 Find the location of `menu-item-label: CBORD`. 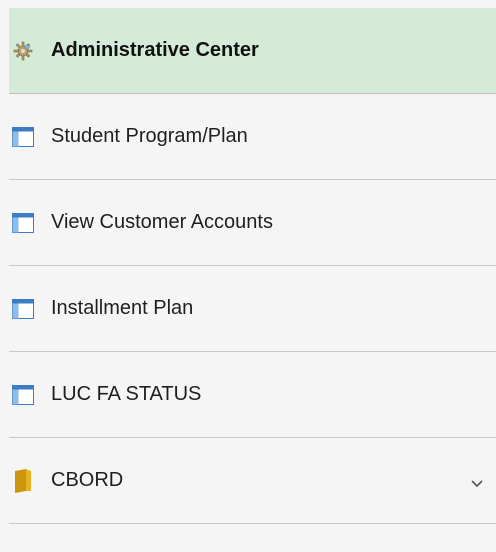

menu-item-label: CBORD is located at coordinates (87, 480).